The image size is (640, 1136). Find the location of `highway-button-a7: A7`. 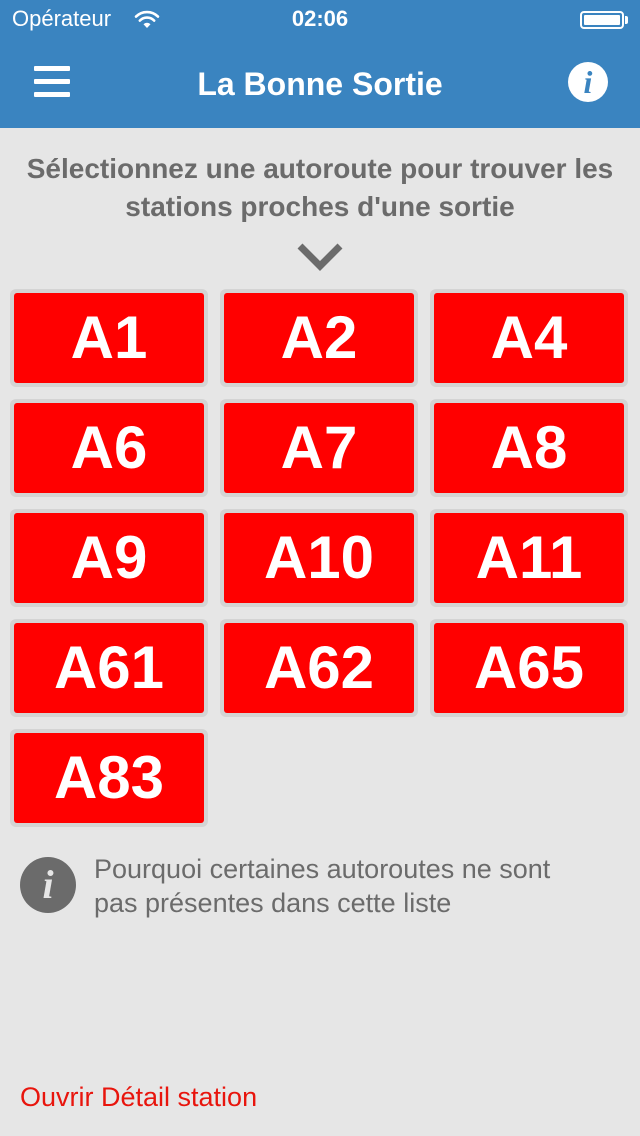

highway-button-a7: A7 is located at coordinates (319, 448).